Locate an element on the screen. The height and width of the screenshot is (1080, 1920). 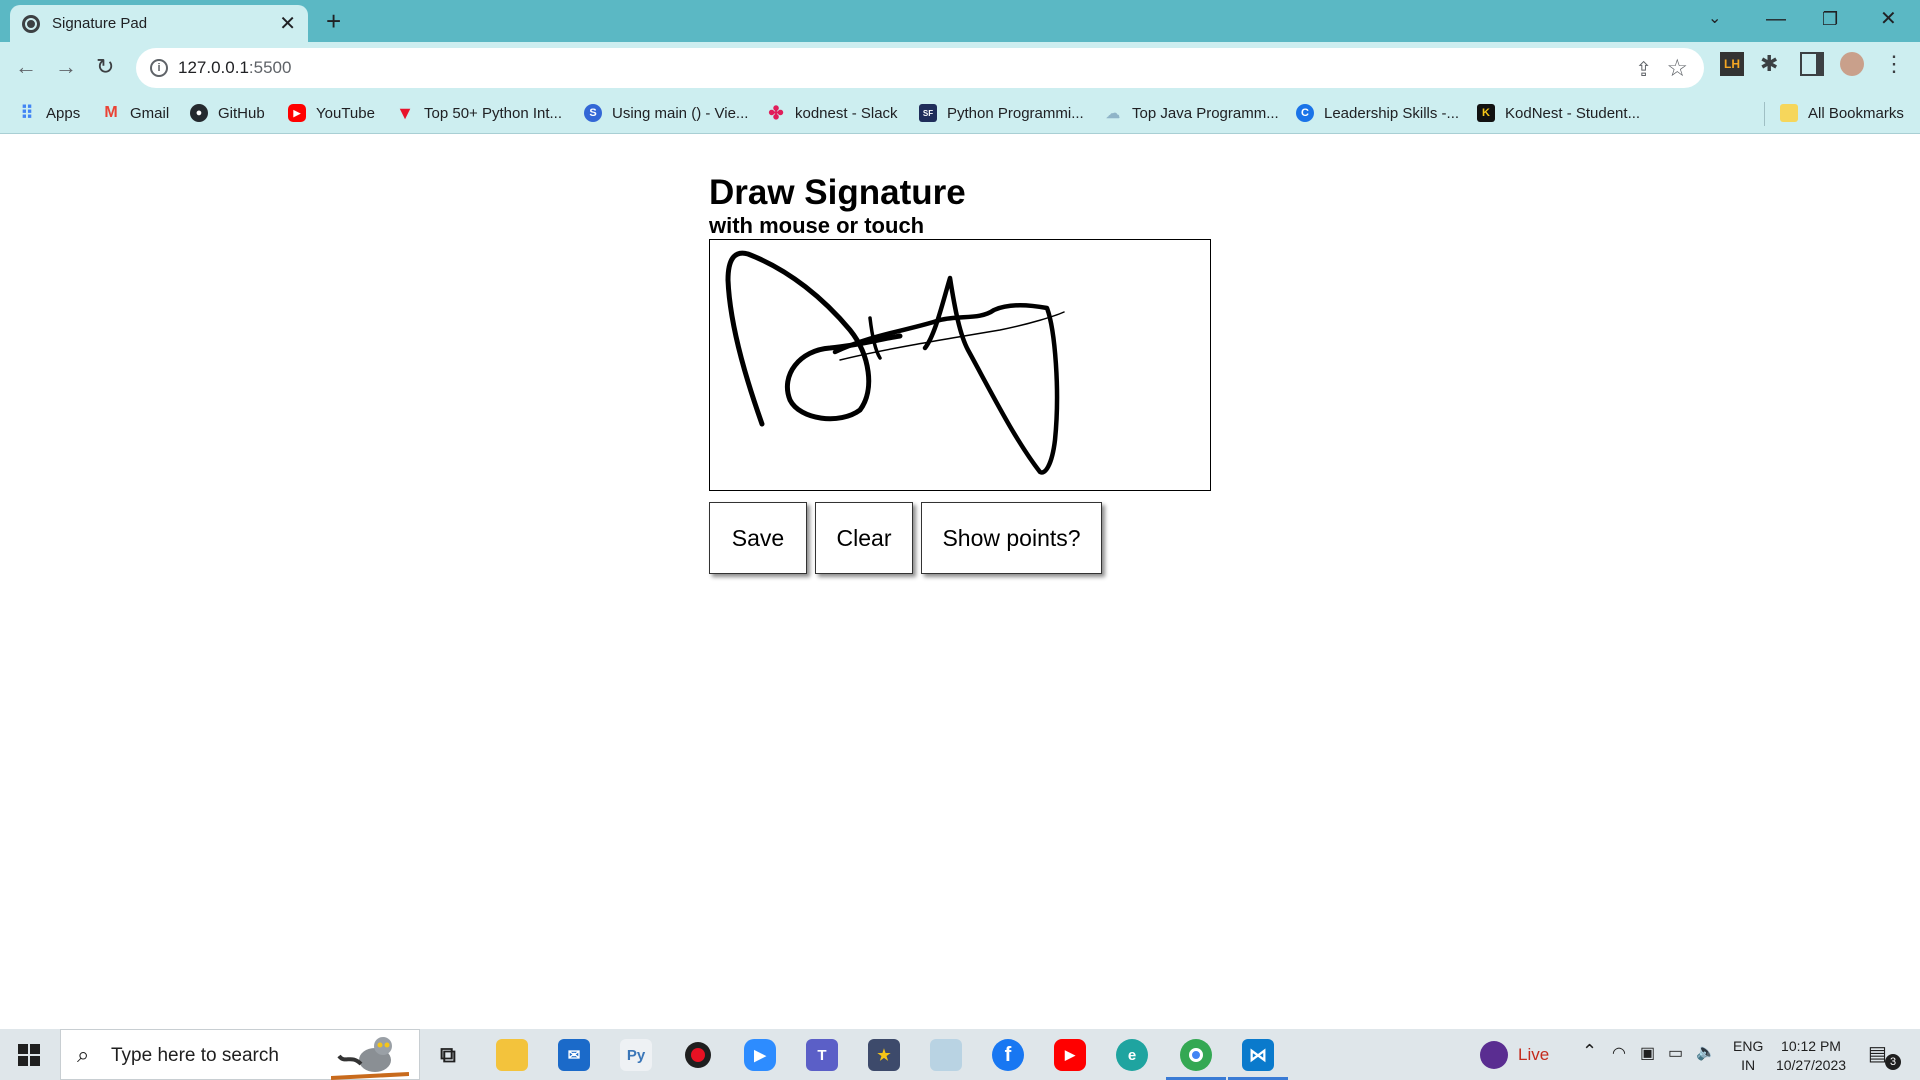
apps-grid-icon: ⠿ is located at coordinates (27, 112).